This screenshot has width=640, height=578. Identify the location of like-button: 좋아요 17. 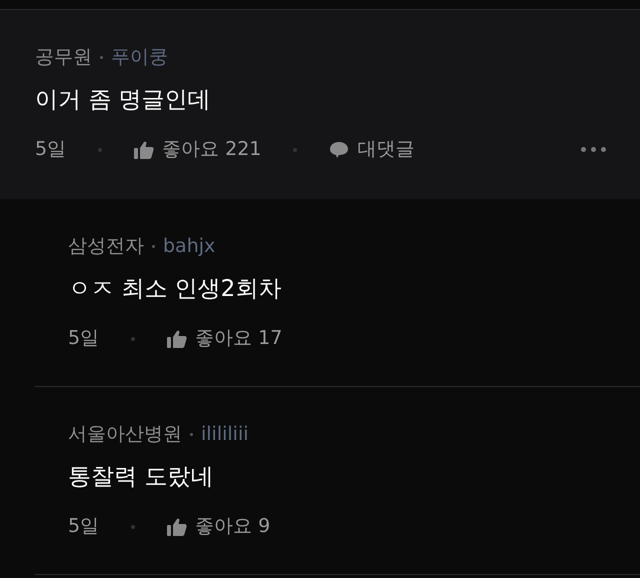
(224, 338).